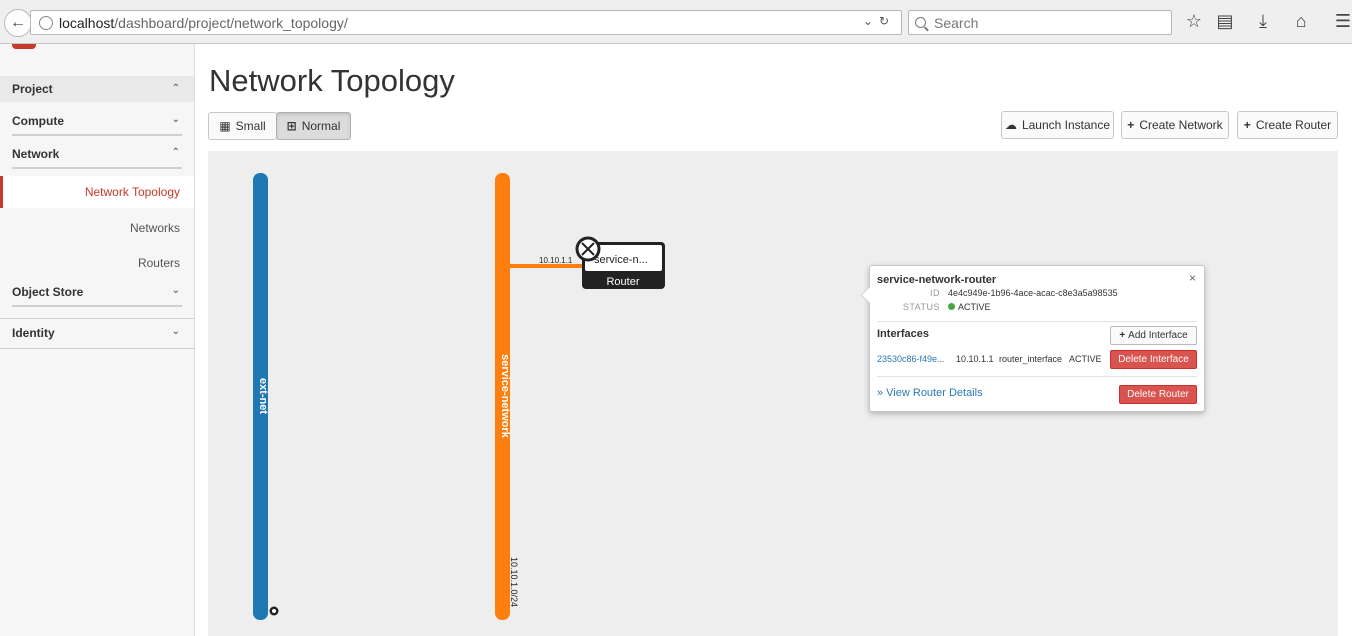 Image resolution: width=1352 pixels, height=636 pixels. I want to click on add-interface-button: + Add Interface, so click(1153, 335).